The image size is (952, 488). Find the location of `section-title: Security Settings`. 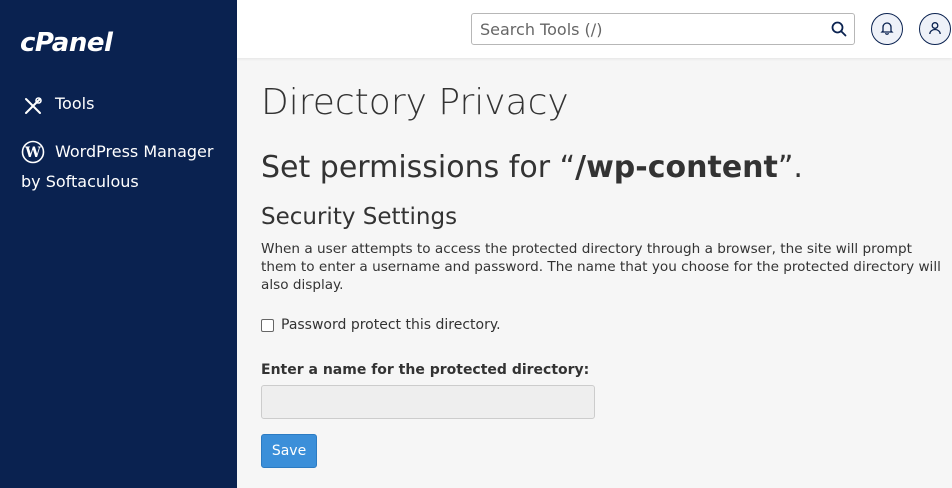

section-title: Security Settings is located at coordinates (359, 217).